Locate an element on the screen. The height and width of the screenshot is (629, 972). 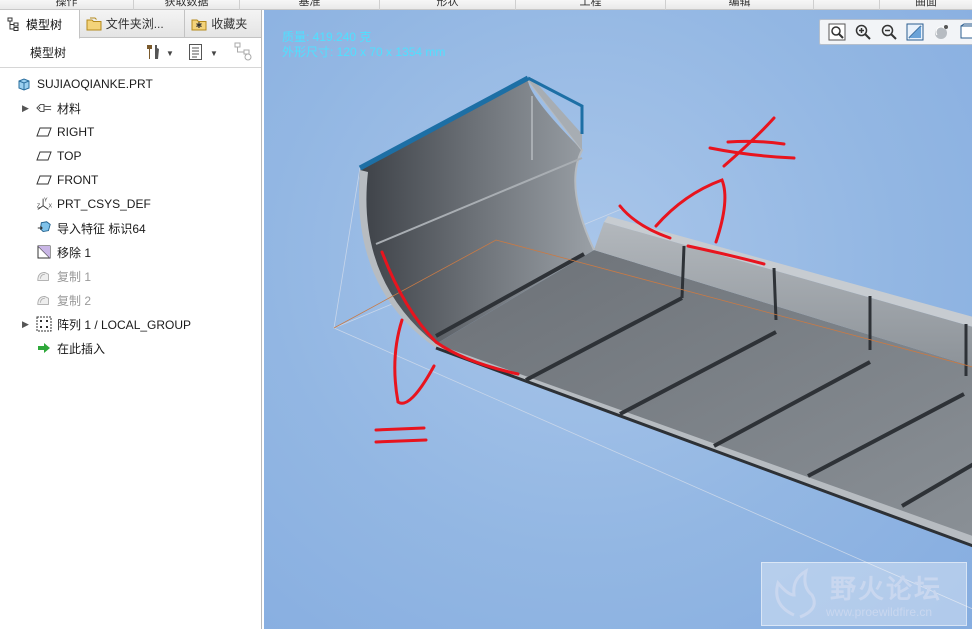
ribbon-group-bar: 操作 获取数据 基准 形状 工程 编辑 曲面 is located at coordinates (486, 5).